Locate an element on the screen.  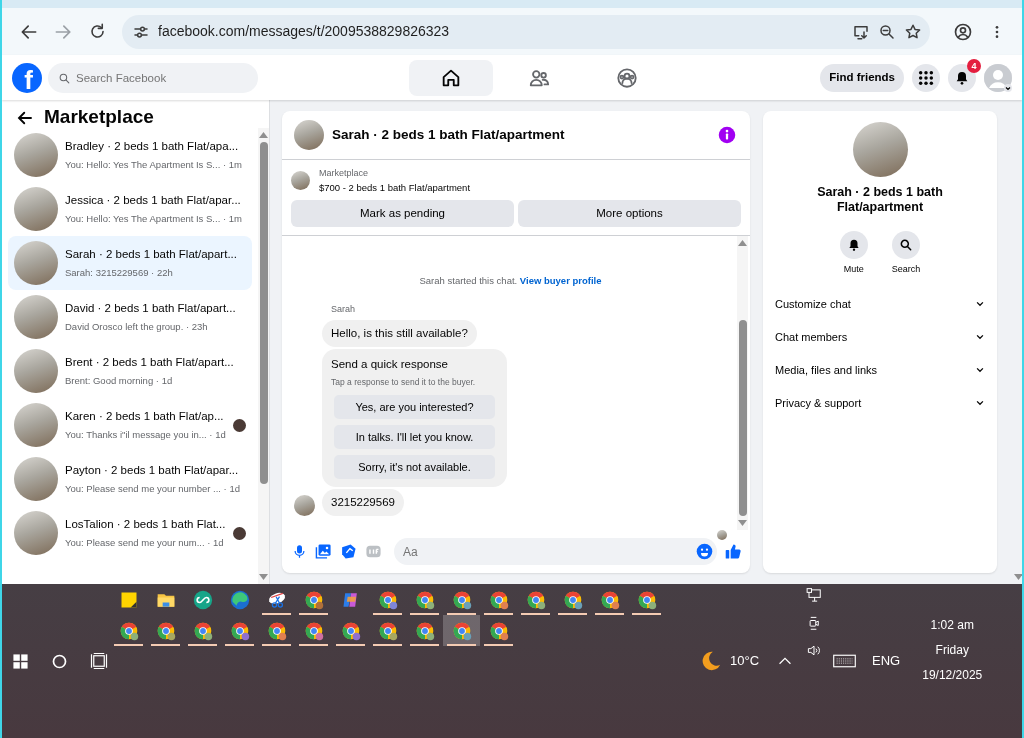
message-preview: You: Hello: Yes The Apartment Is S... · 1m is located at coordinates (153, 219).